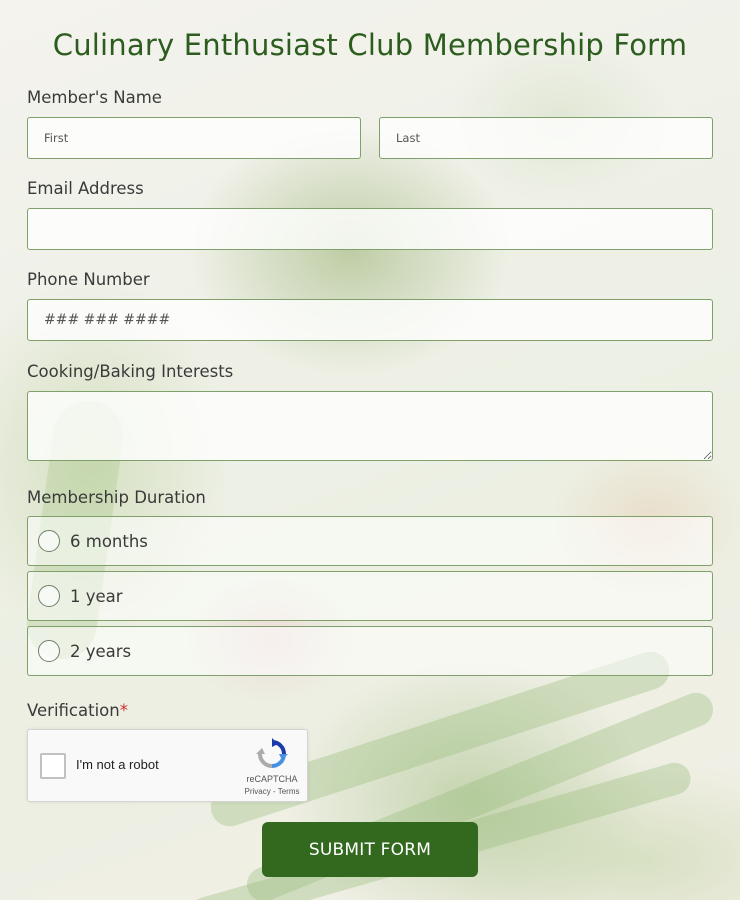  Describe the element at coordinates (546, 138) in the screenshot. I see `last-name-input` at that location.